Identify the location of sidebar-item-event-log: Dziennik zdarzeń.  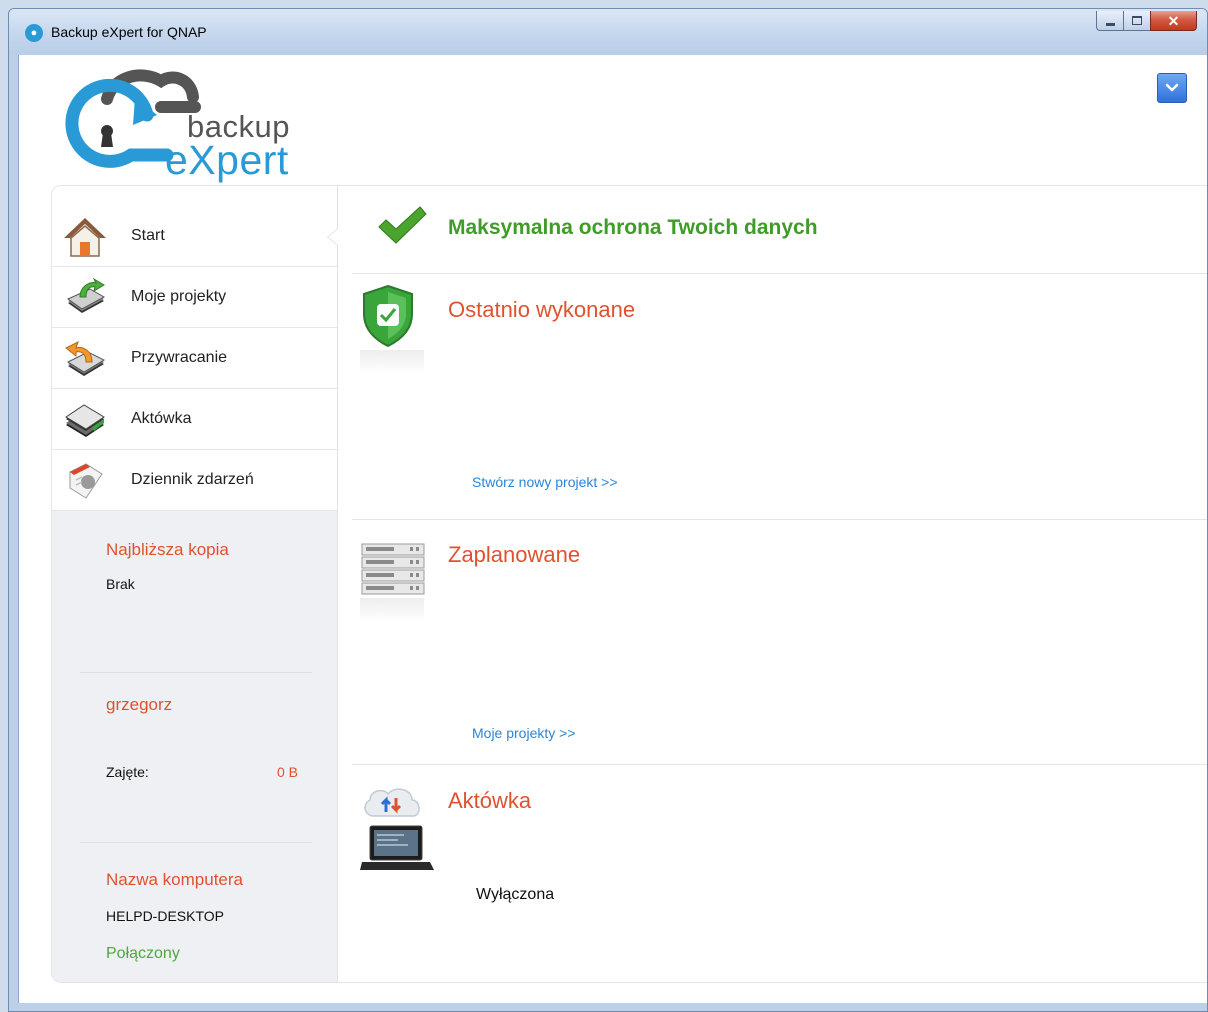
(194, 480).